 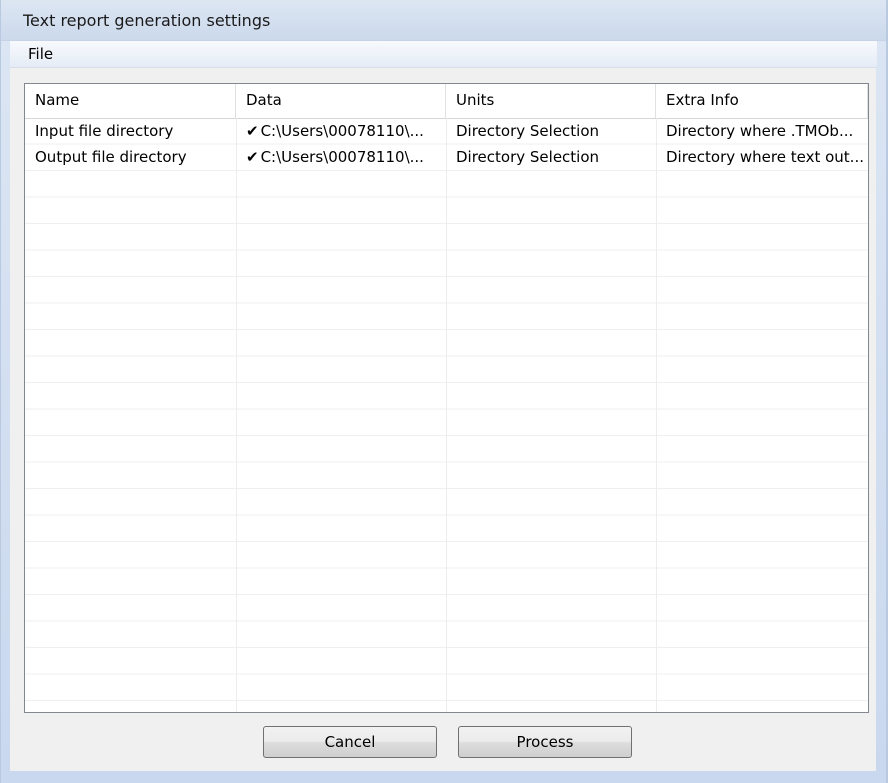 What do you see at coordinates (130, 157) in the screenshot?
I see `cell-name: Output file directory` at bounding box center [130, 157].